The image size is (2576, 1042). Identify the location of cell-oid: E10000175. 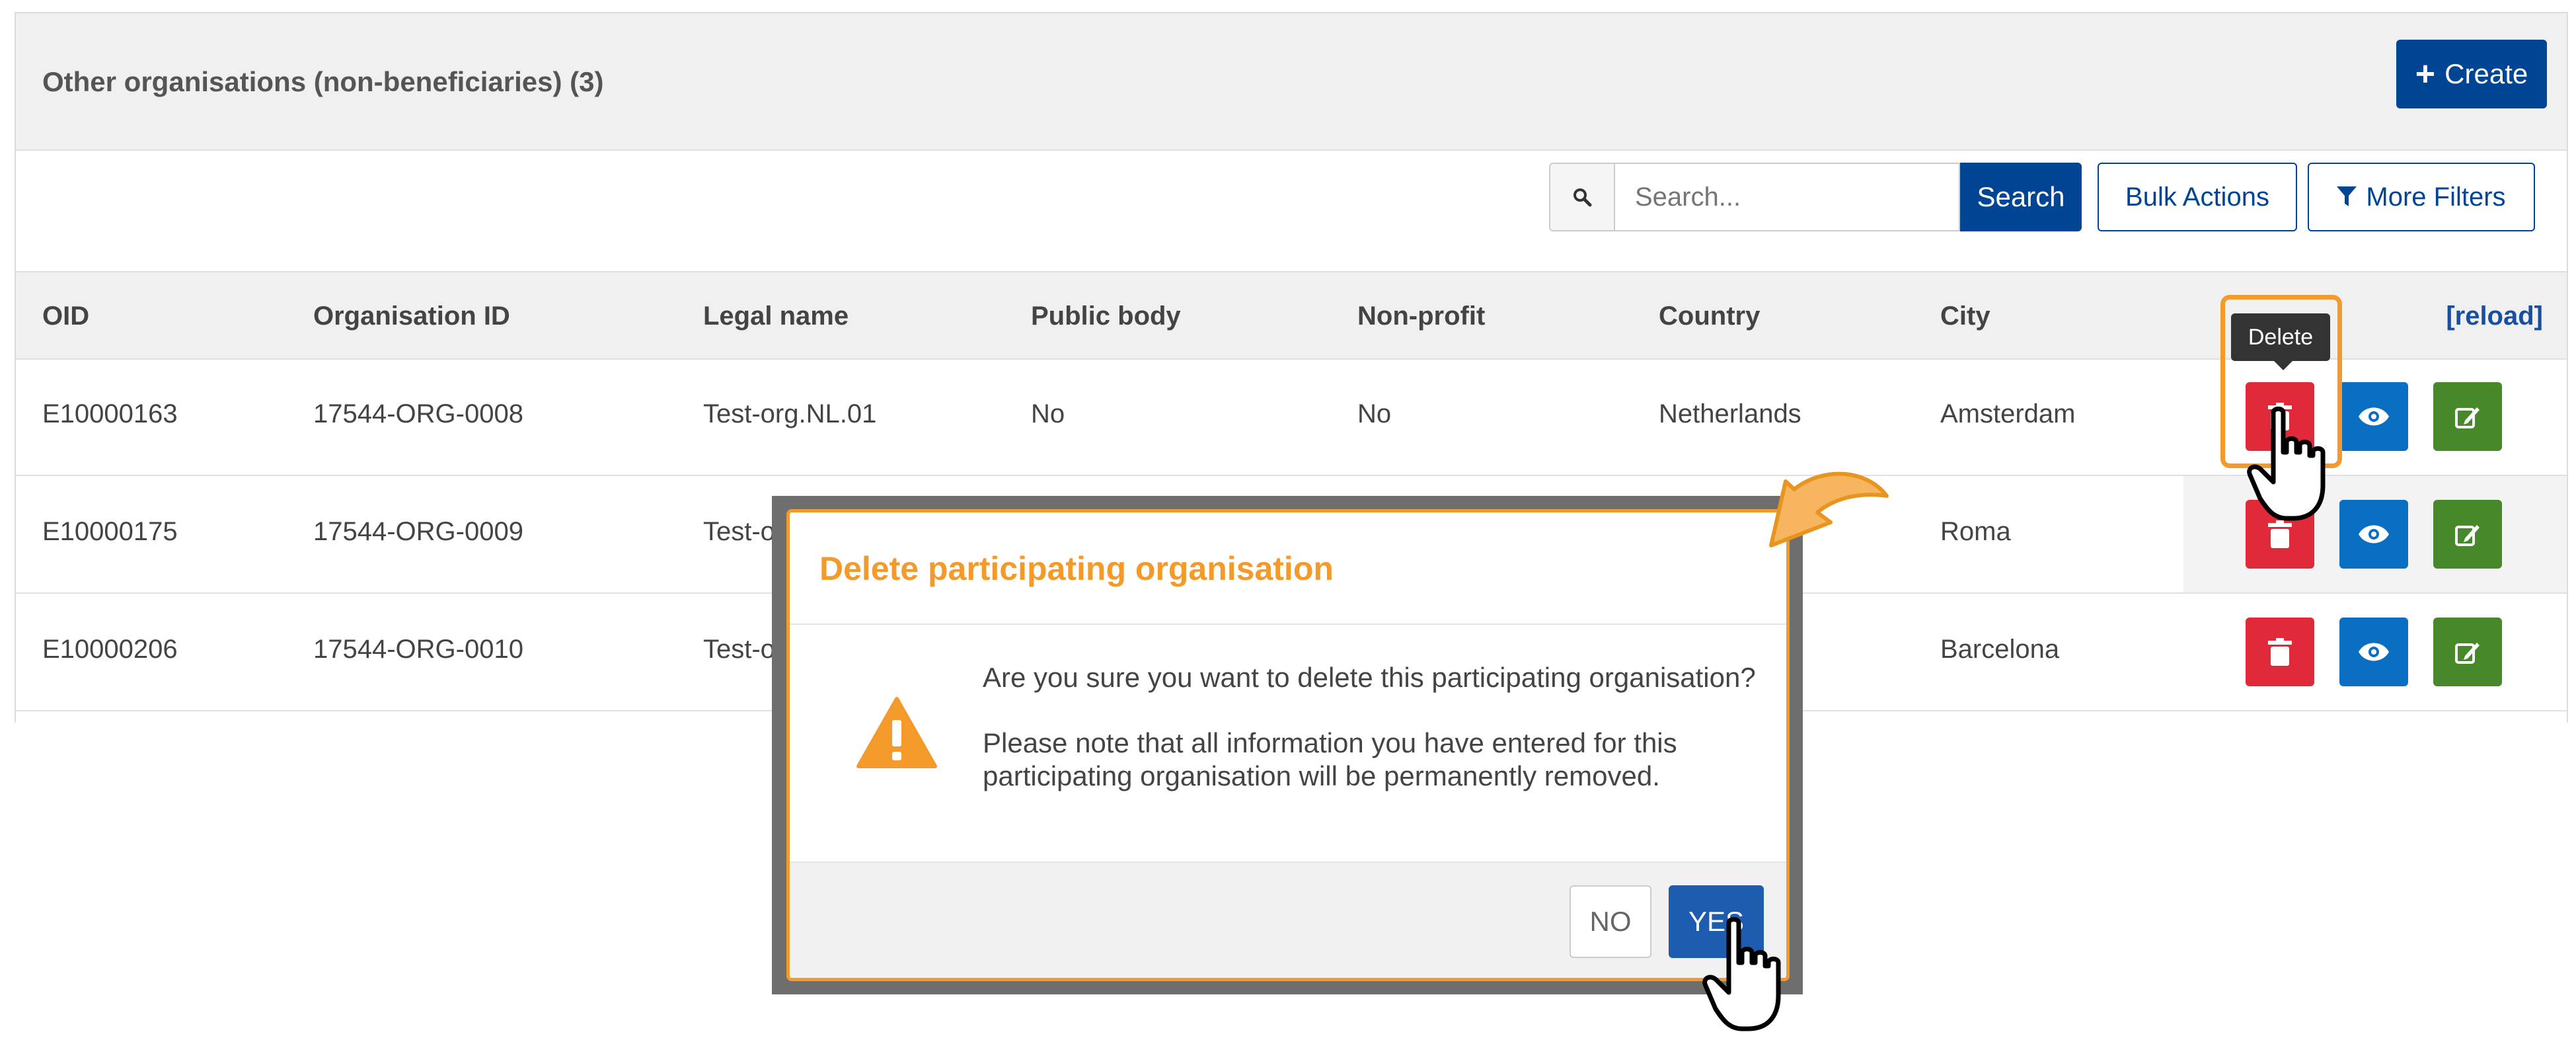
(110, 531).